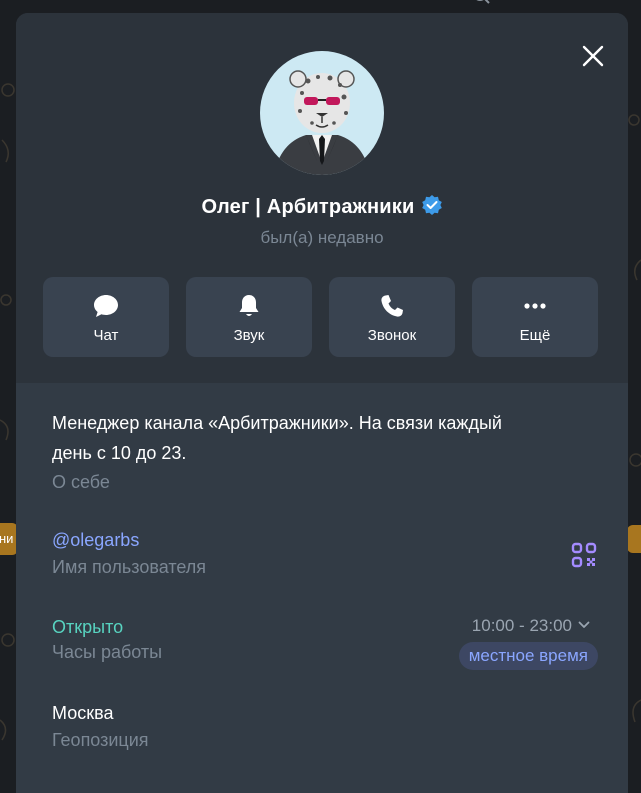 This screenshot has height=793, width=641. Describe the element at coordinates (392, 306) in the screenshot. I see `phone-icon` at that location.